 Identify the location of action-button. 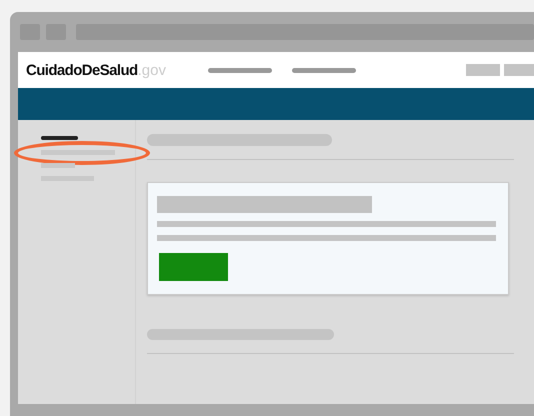
(193, 267).